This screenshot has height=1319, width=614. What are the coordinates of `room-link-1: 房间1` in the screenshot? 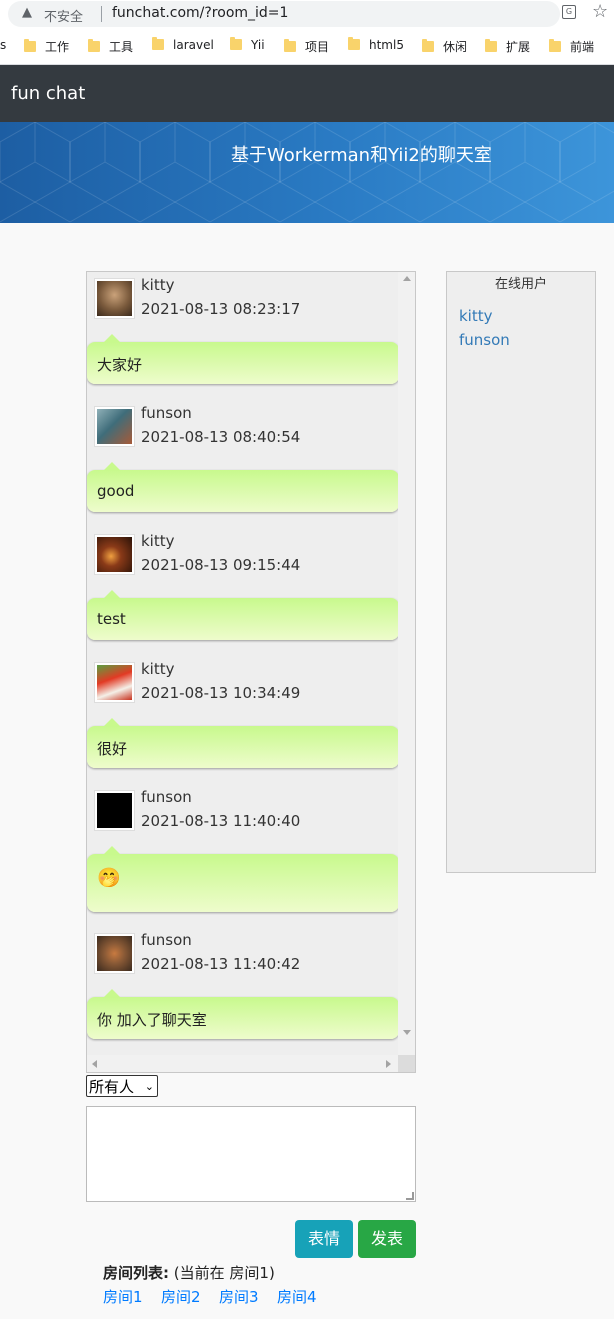 It's located at (123, 1296).